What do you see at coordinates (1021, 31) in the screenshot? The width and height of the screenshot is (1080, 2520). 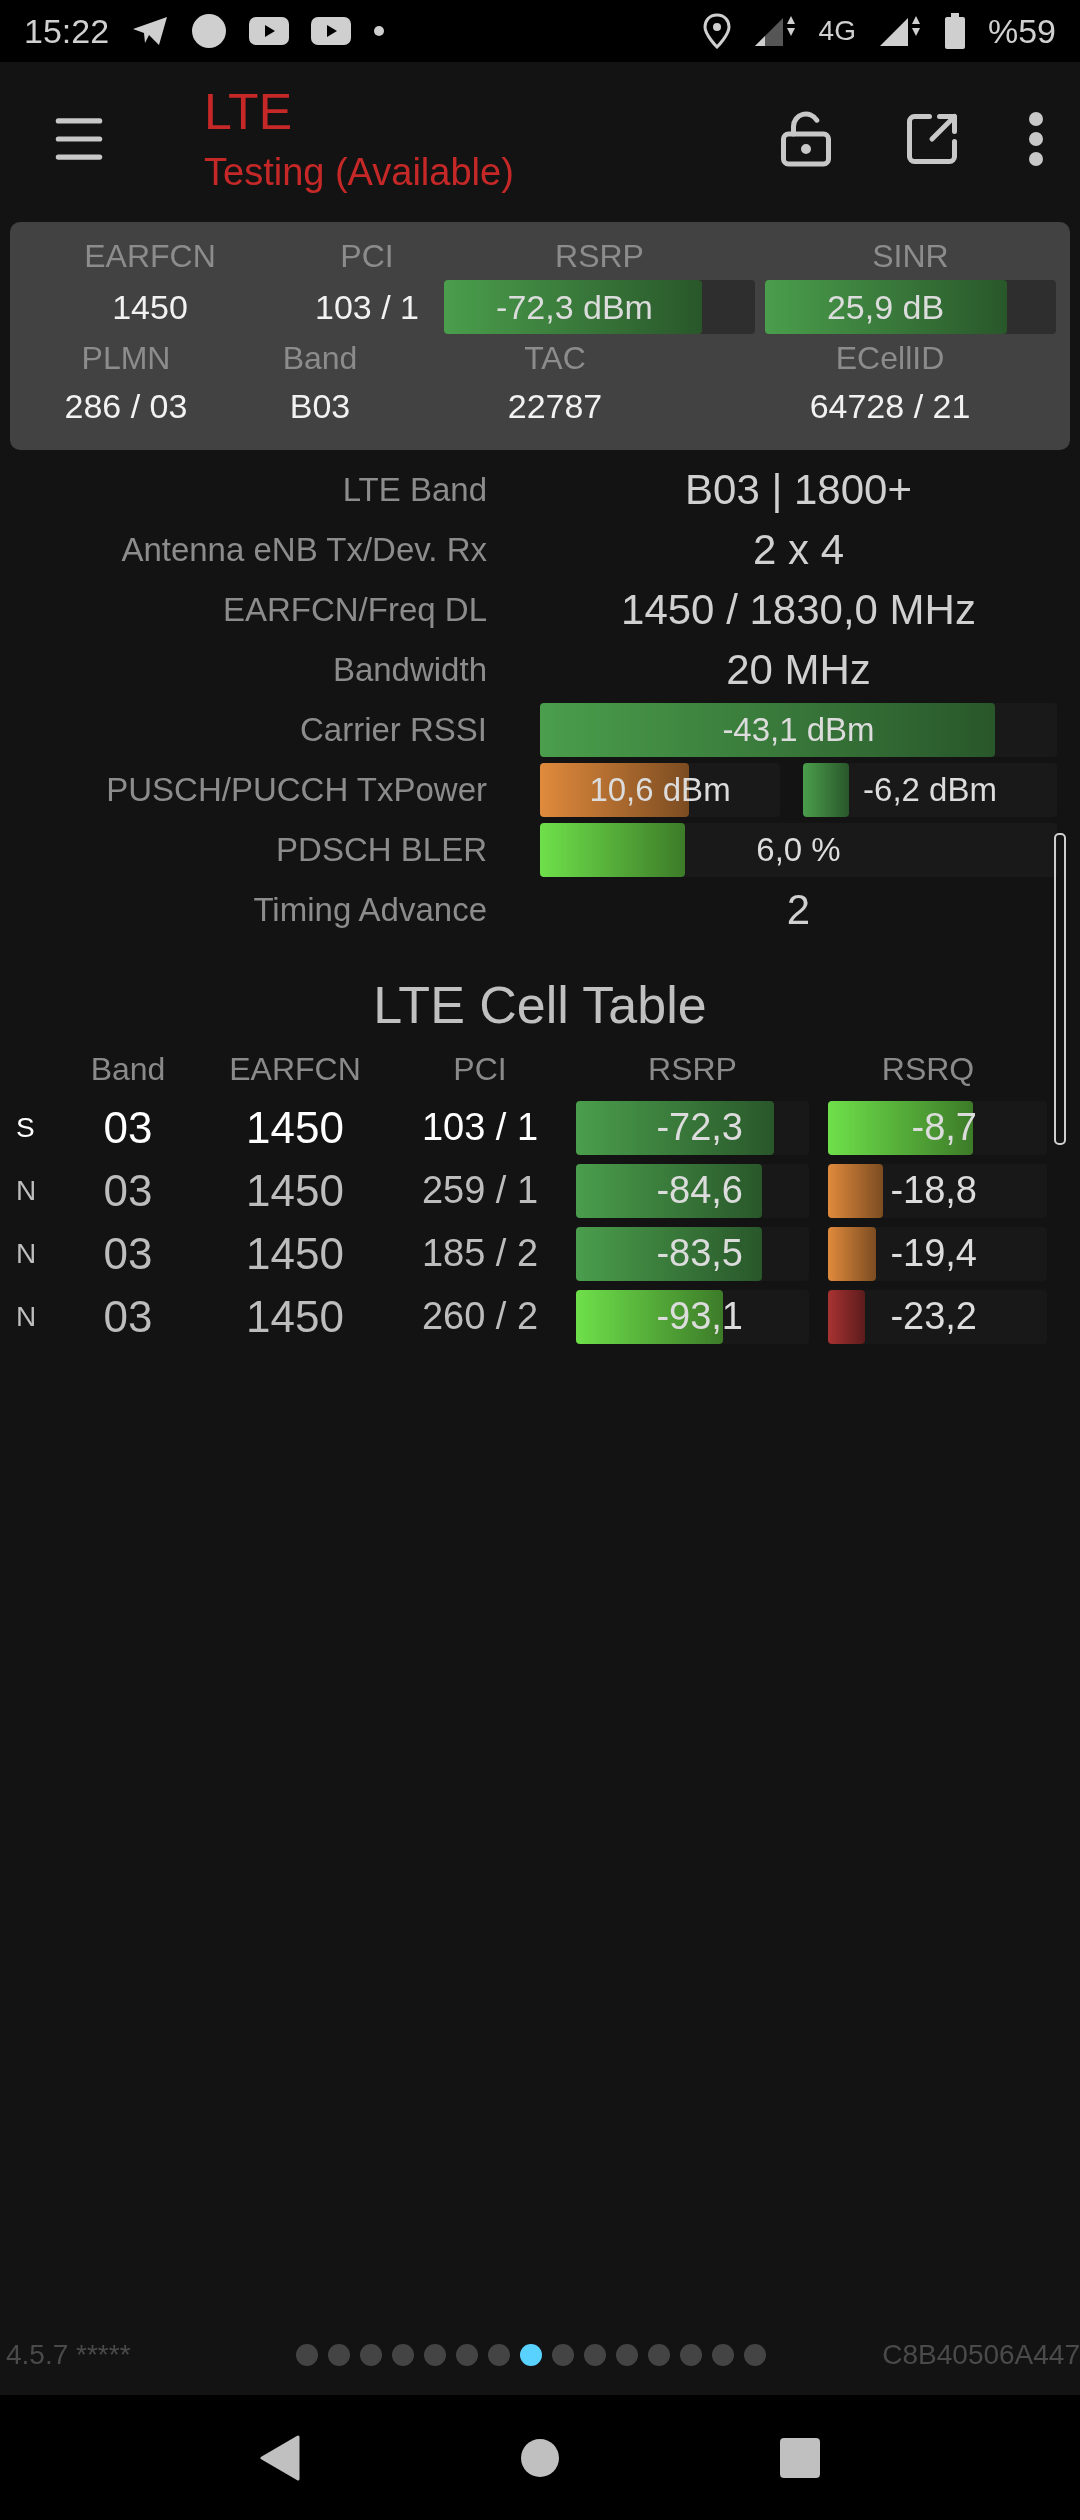 I see `battery-level: %59` at bounding box center [1021, 31].